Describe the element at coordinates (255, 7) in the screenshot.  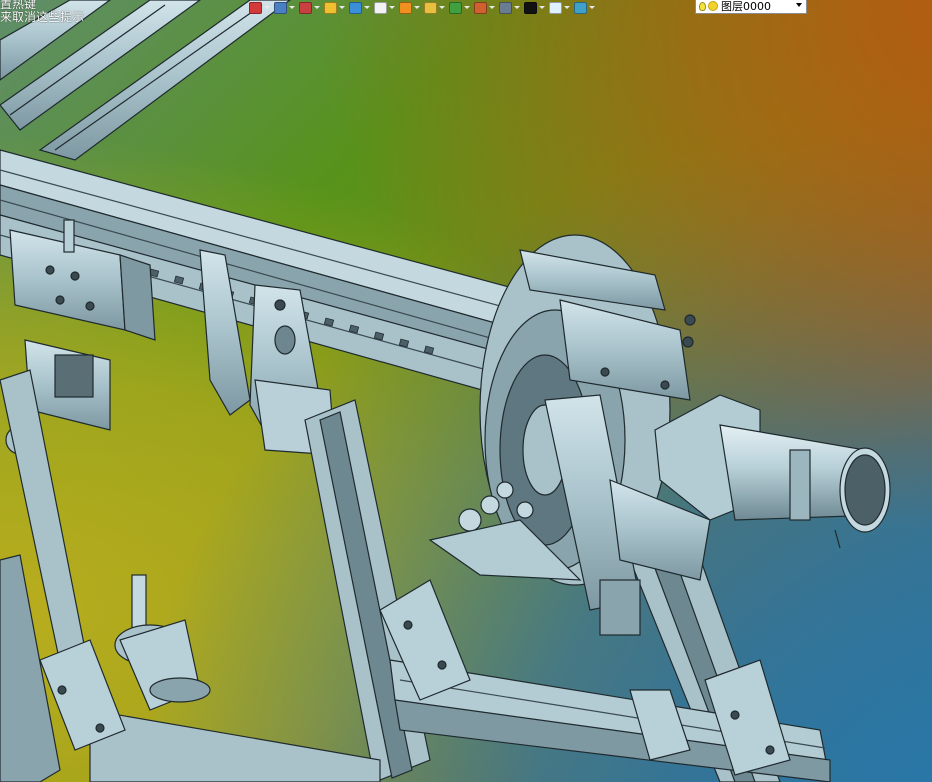
I see `pointer-icon` at that location.